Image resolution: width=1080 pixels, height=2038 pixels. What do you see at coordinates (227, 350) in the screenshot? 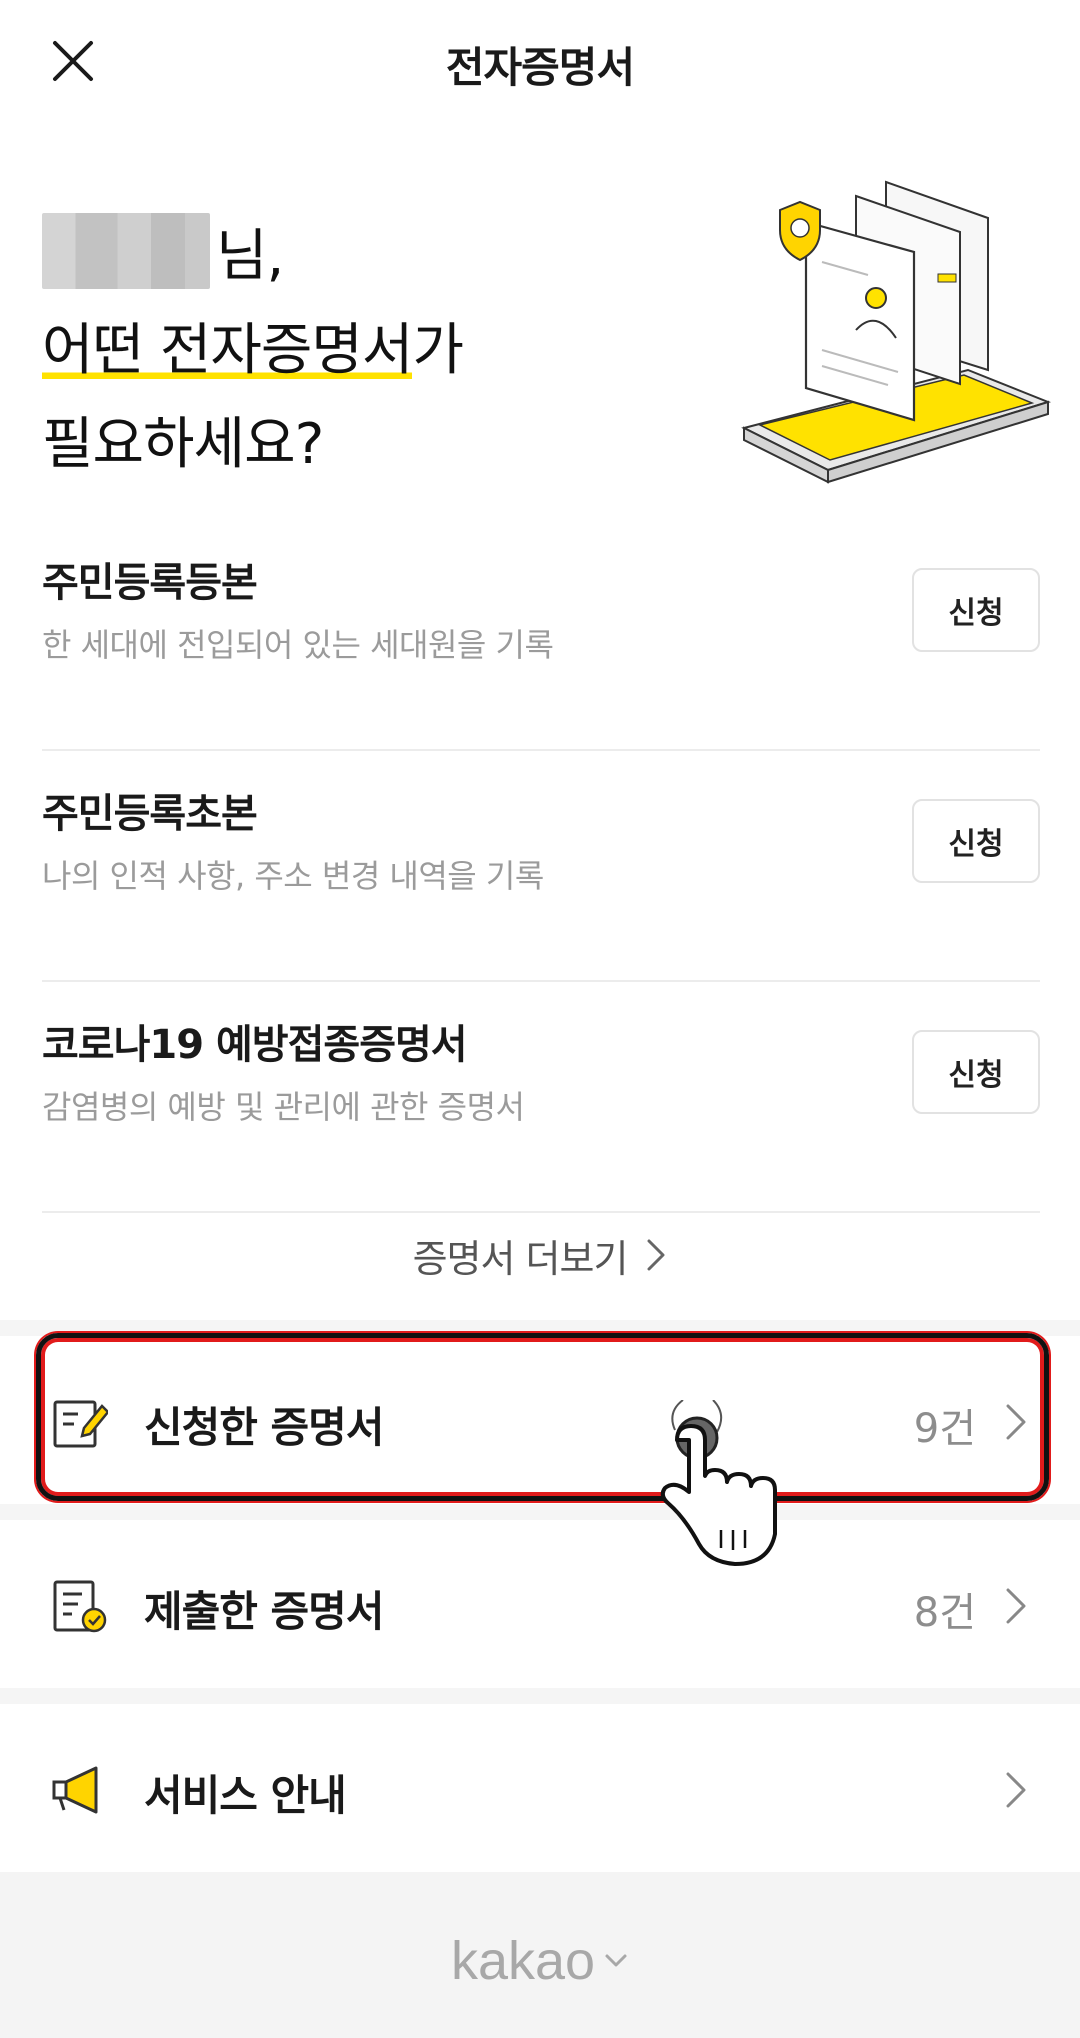
I see `greeting-highlight: 어떤 전자증명서` at bounding box center [227, 350].